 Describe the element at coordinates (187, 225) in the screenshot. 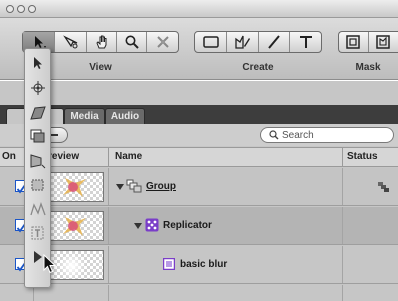

I see `layer-name: Replicator` at that location.